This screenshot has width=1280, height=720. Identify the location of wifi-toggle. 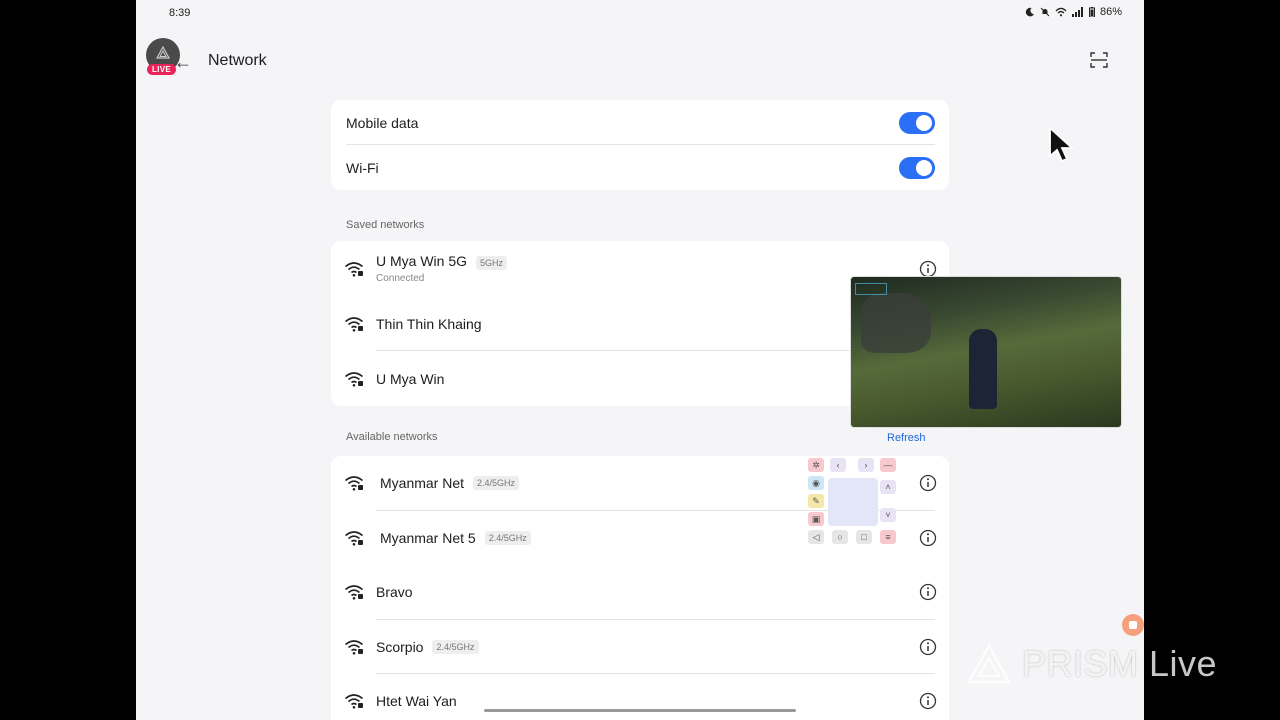
(917, 168).